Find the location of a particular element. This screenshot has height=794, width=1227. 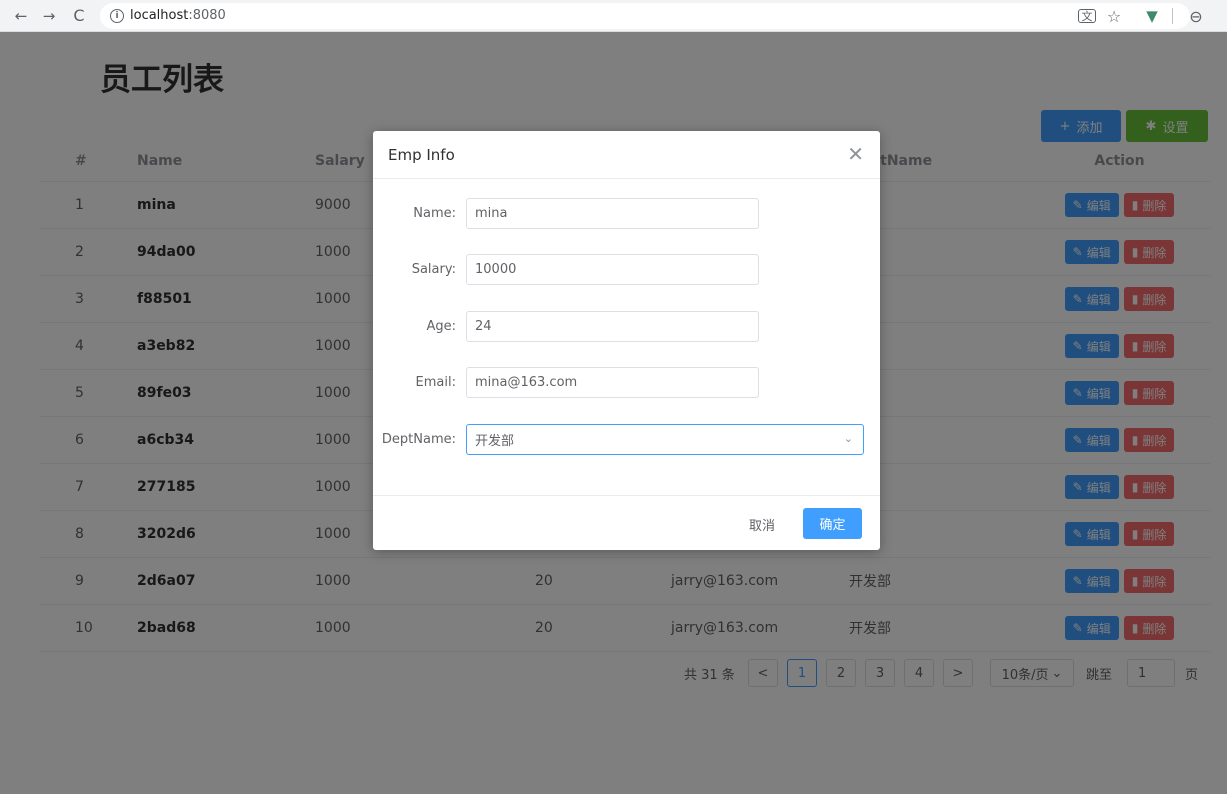

email-field: mina@163.com is located at coordinates (612, 382).